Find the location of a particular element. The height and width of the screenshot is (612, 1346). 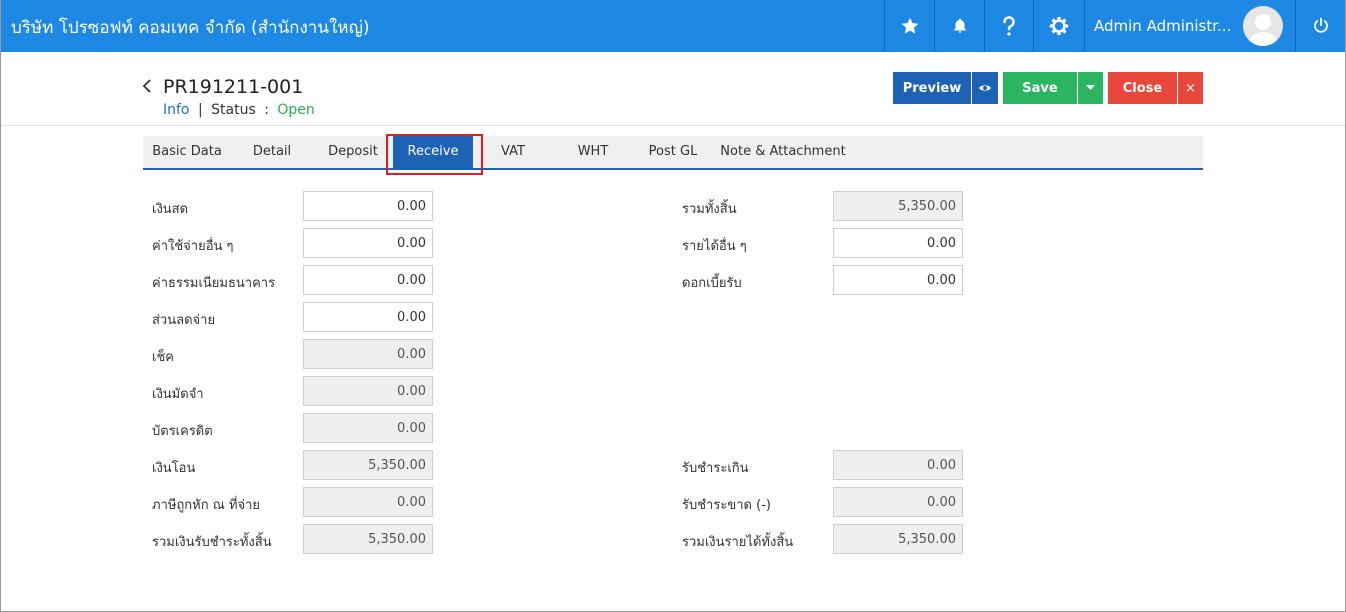

field-label: ภาษีถูกหัก ณ ที่จ่าย is located at coordinates (206, 505).